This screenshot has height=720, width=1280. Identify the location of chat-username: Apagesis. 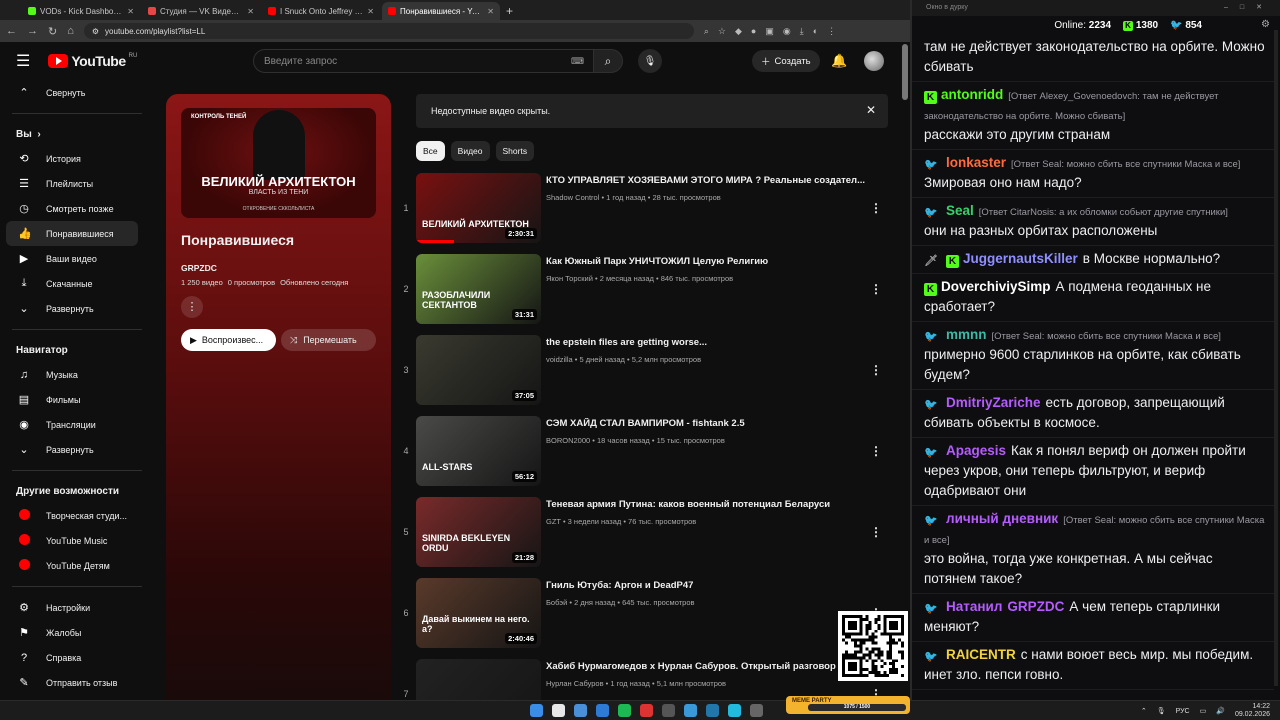
(976, 450).